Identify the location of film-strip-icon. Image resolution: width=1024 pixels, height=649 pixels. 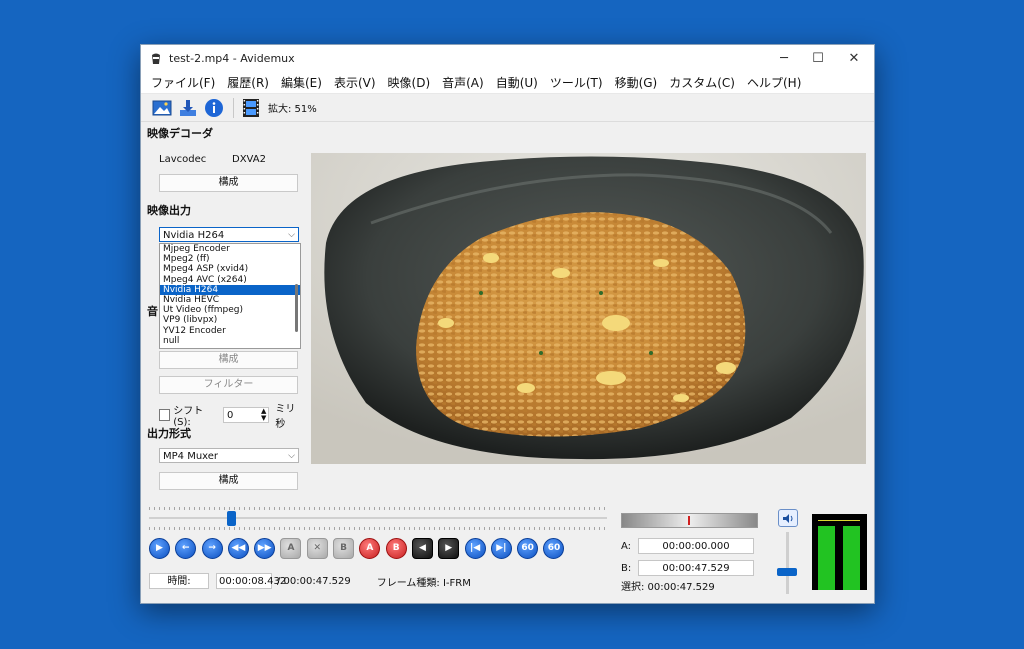
(251, 108).